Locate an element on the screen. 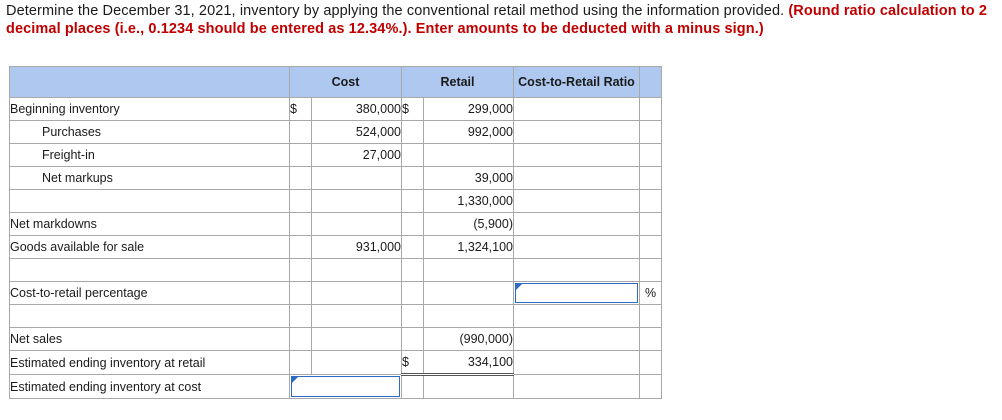  row-label-beginning-inventory: Beginning inventory is located at coordinates (149, 109).